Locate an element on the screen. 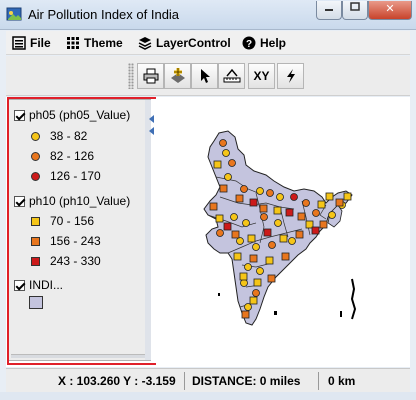 Image resolution: width=416 pixels, height=400 pixels. legend-item-label: 38 - 82 is located at coordinates (69, 136).